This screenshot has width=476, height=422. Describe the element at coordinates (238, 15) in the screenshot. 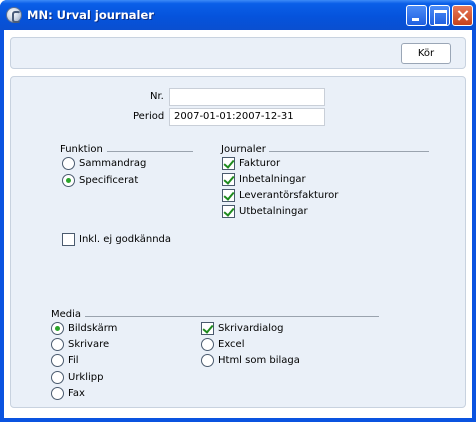

I see `title-bar: MN: Urval journaler` at that location.